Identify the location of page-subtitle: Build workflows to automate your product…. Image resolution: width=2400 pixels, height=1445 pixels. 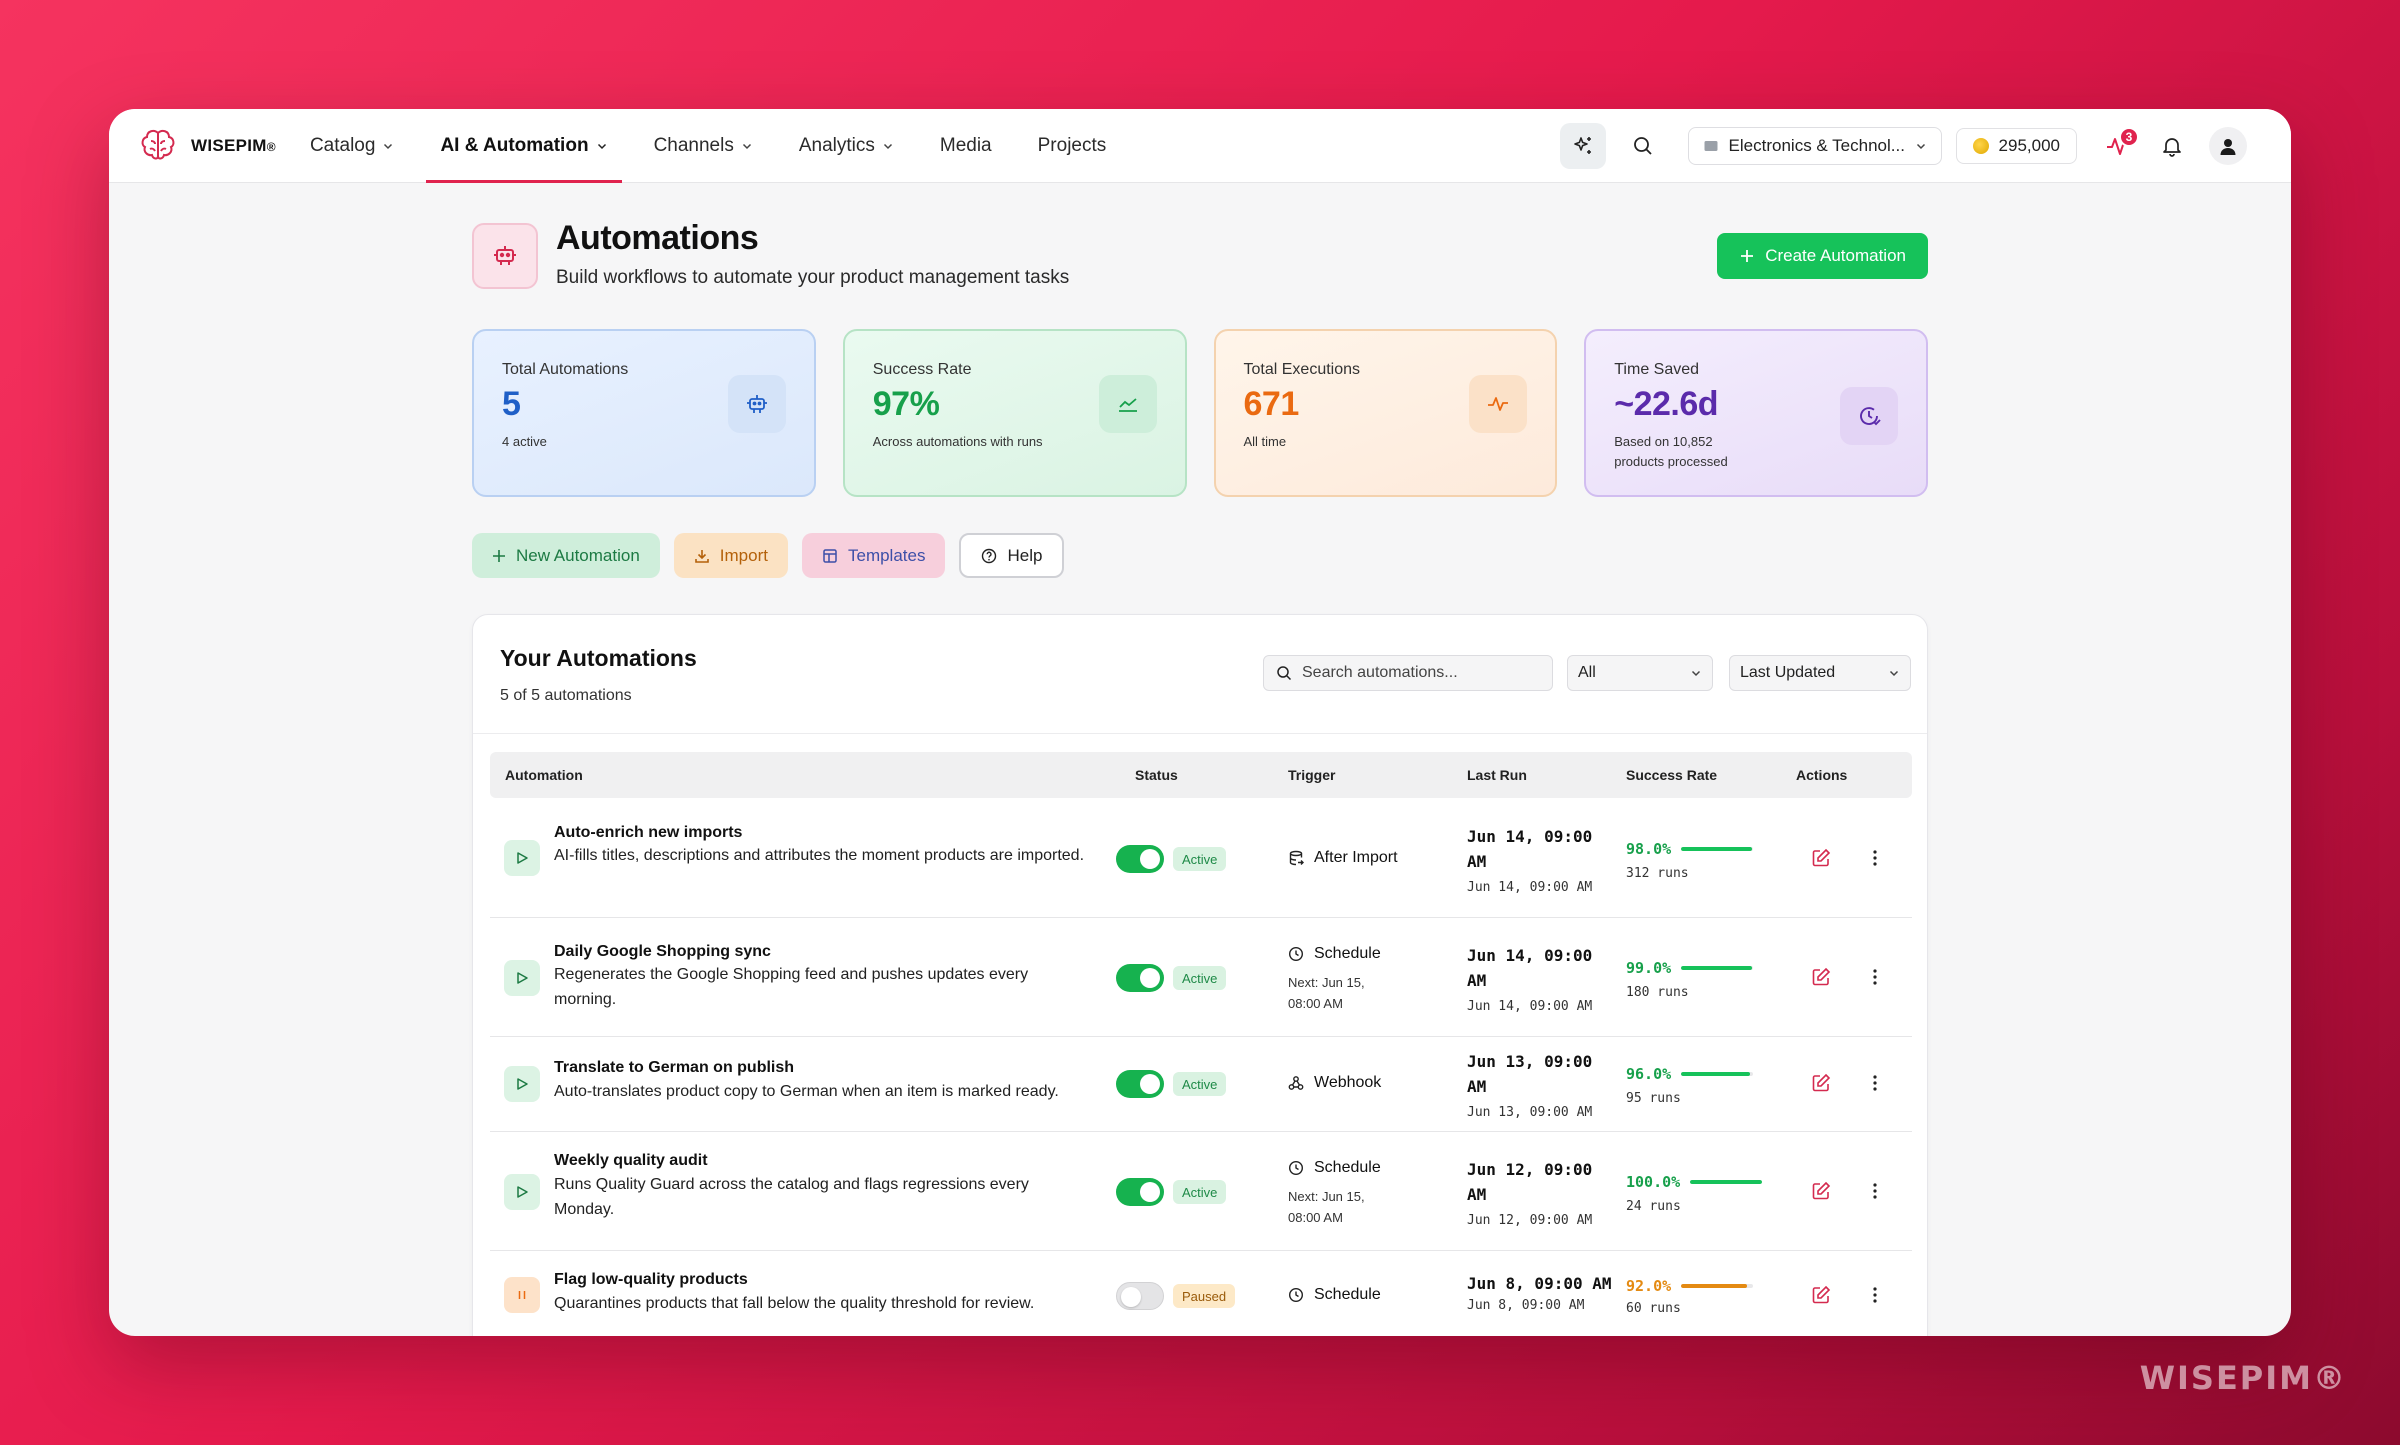
(813, 277).